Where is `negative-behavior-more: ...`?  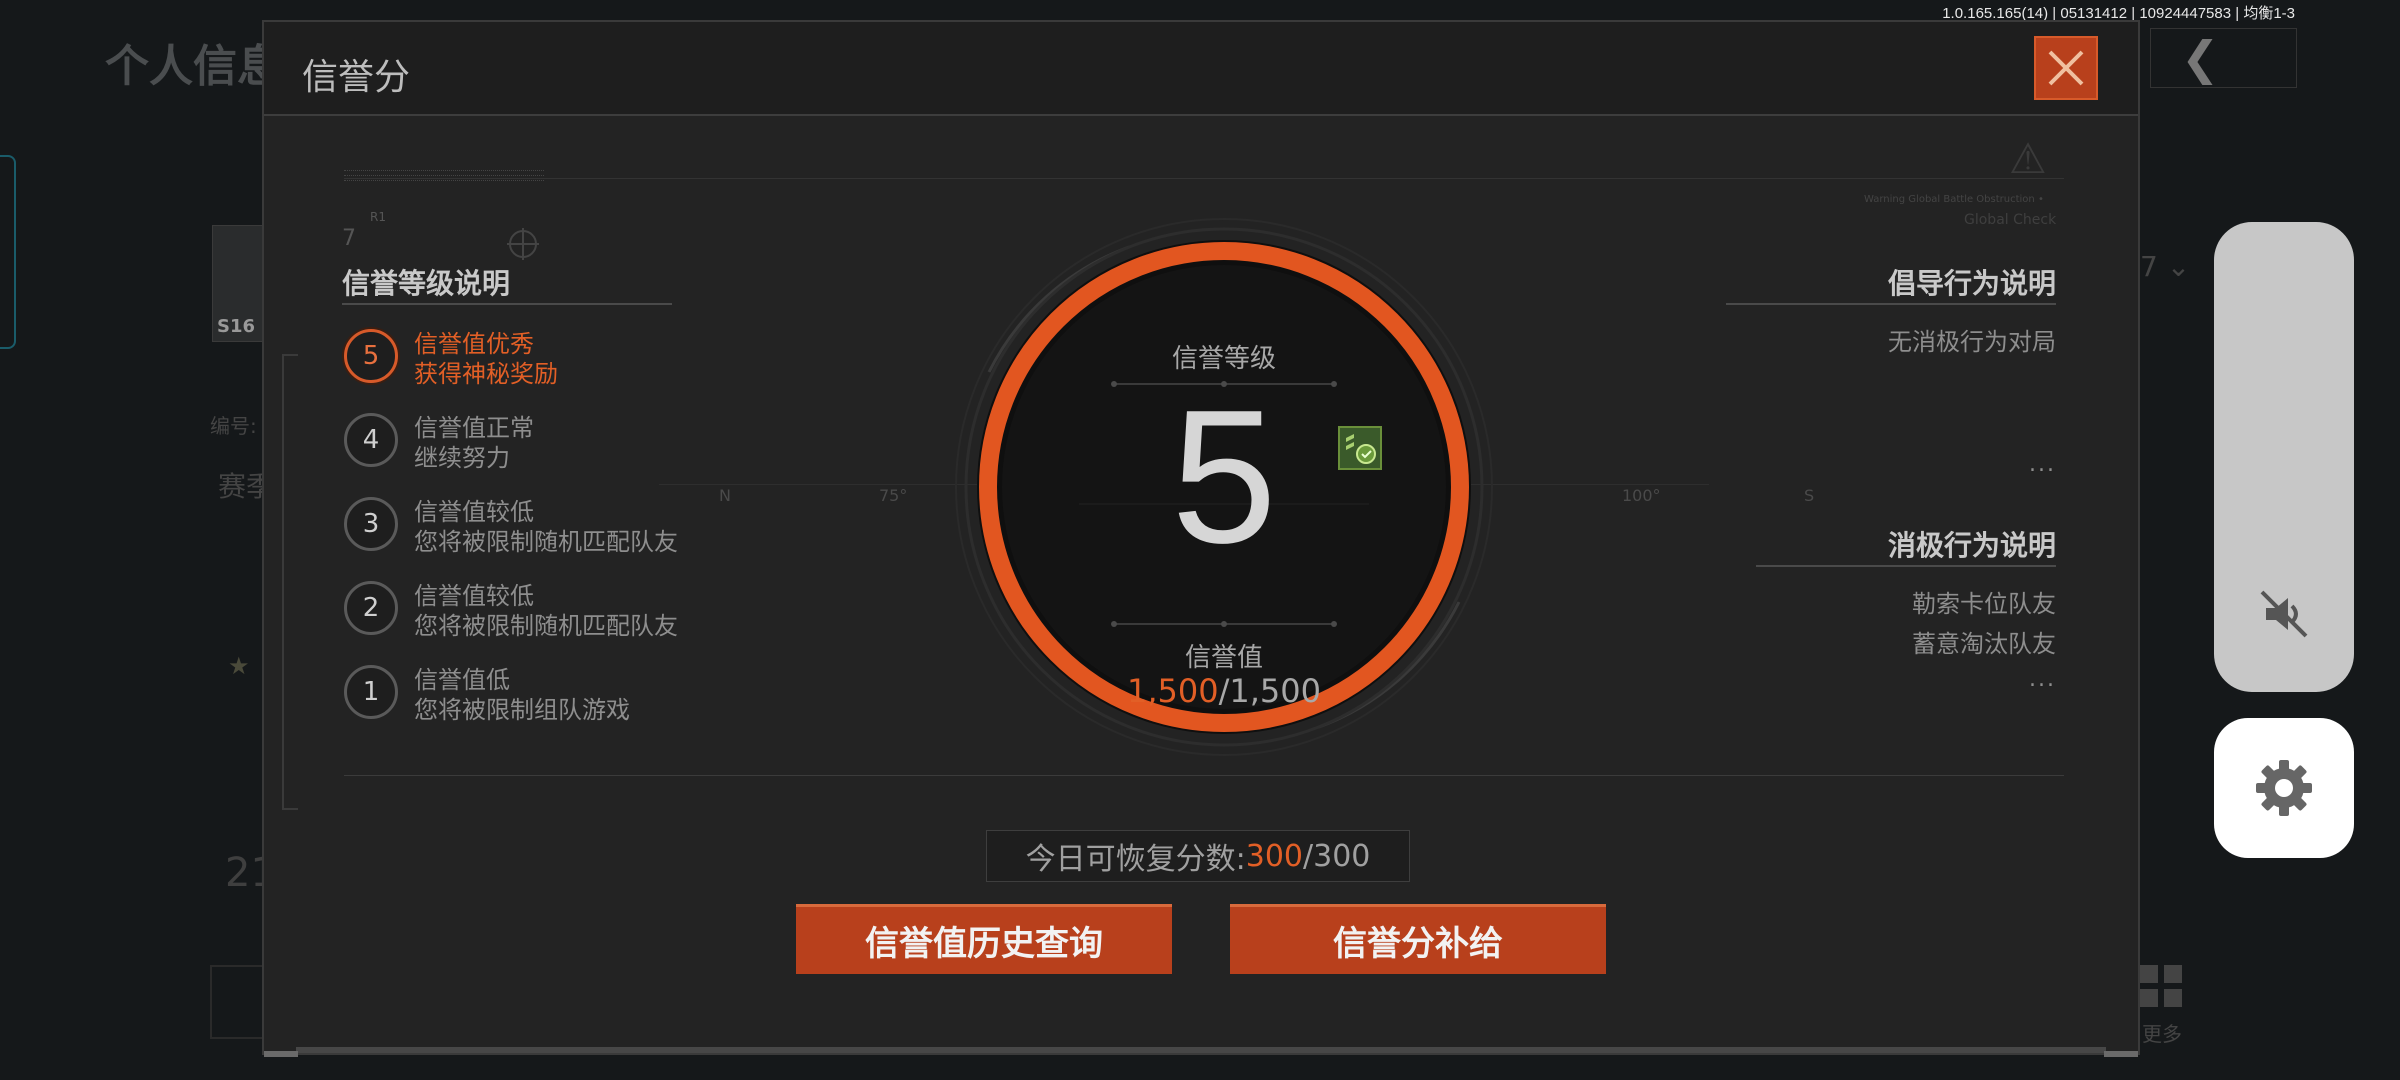 negative-behavior-more: ... is located at coordinates (2042, 679).